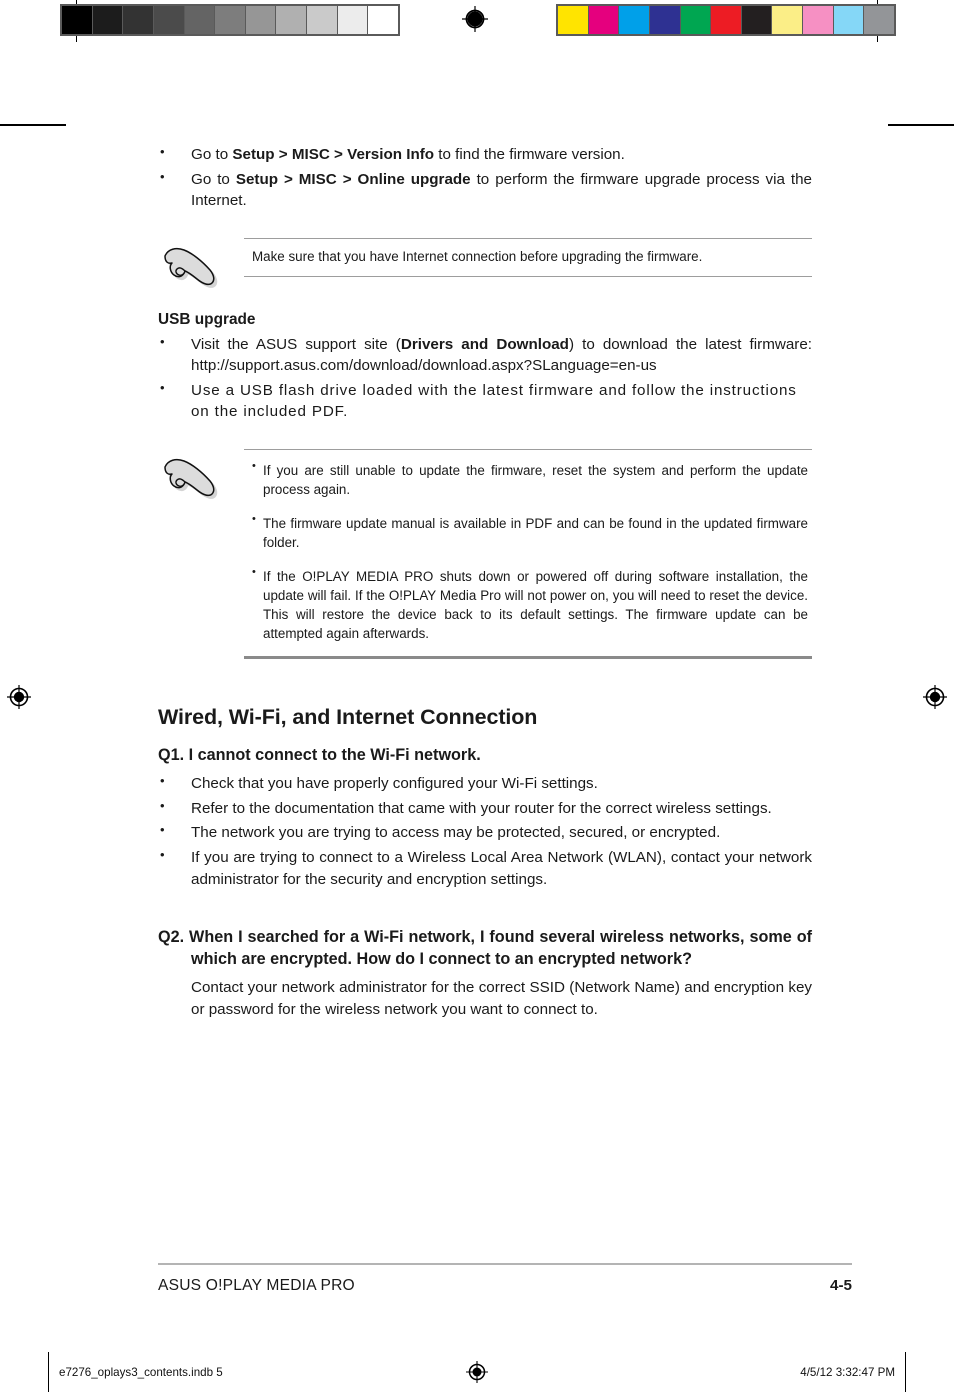 The height and width of the screenshot is (1392, 954). Describe the element at coordinates (847, 1372) in the screenshot. I see `print-slug-timestamp: 4/5/12 3:32:47 PM` at that location.